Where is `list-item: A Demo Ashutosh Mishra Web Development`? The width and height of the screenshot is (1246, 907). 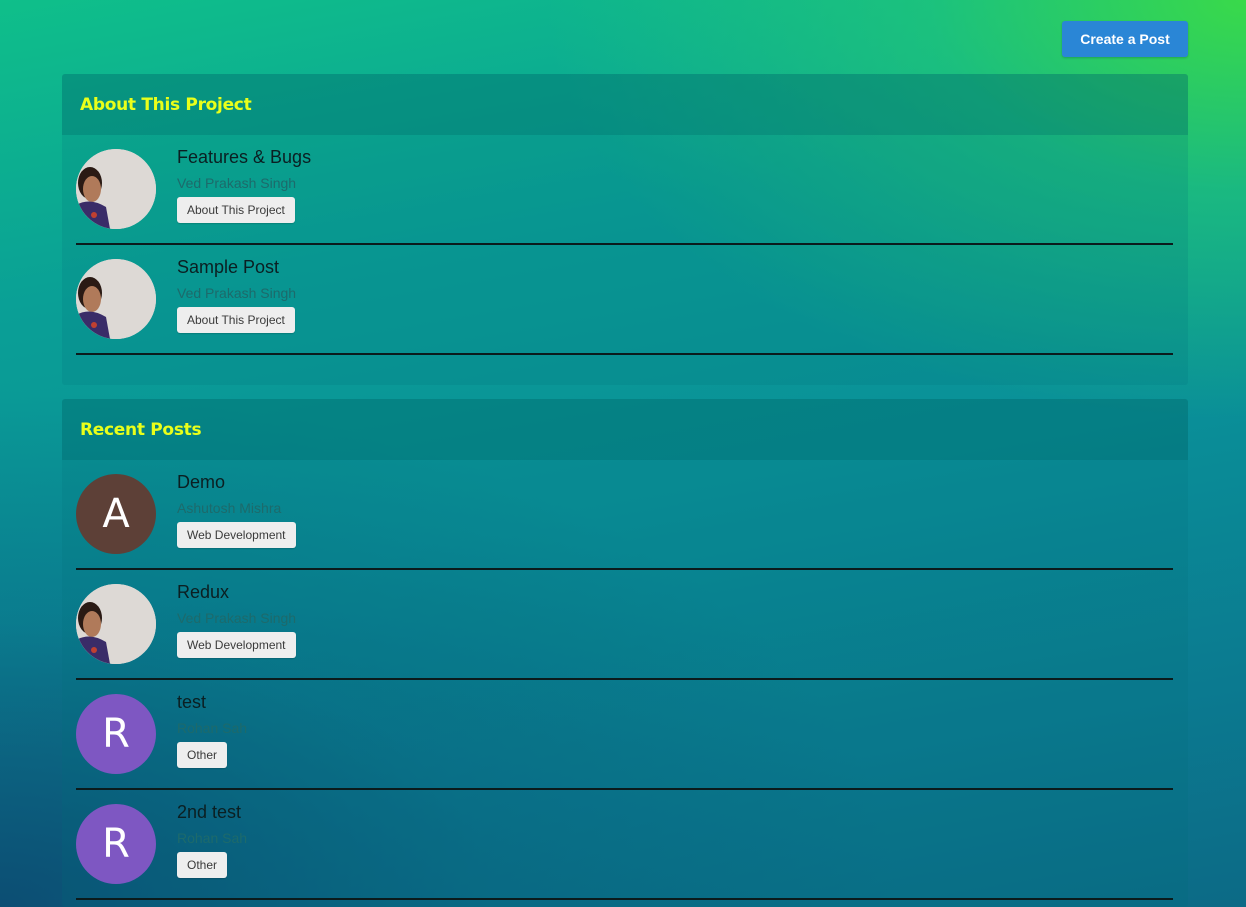 list-item: A Demo Ashutosh Mishra Web Development is located at coordinates (624, 515).